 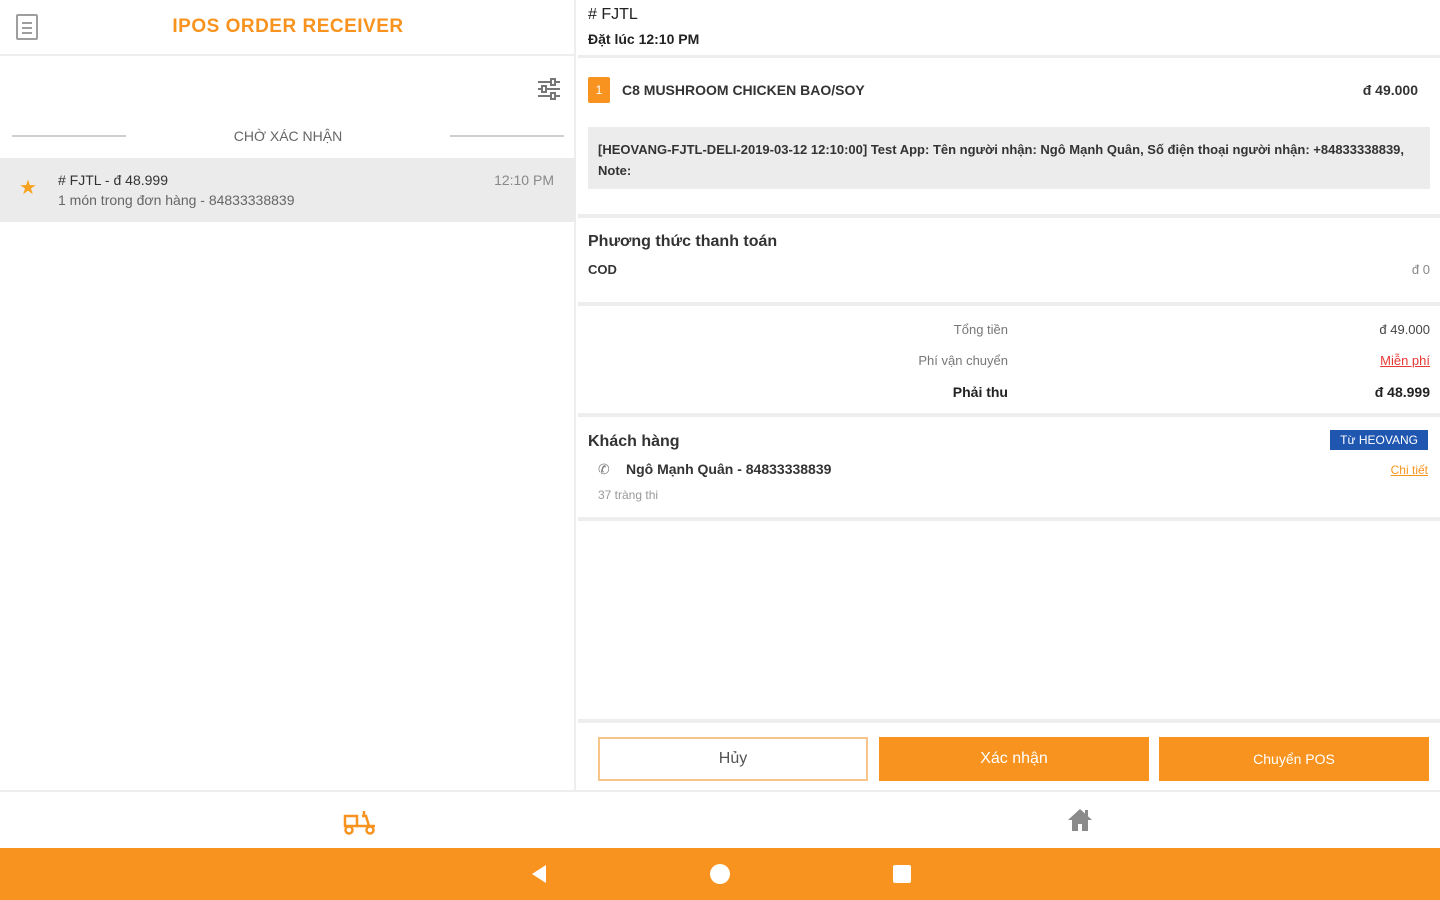 What do you see at coordinates (113, 180) in the screenshot?
I see `order-item-title: # FJTL - đ 48.999` at bounding box center [113, 180].